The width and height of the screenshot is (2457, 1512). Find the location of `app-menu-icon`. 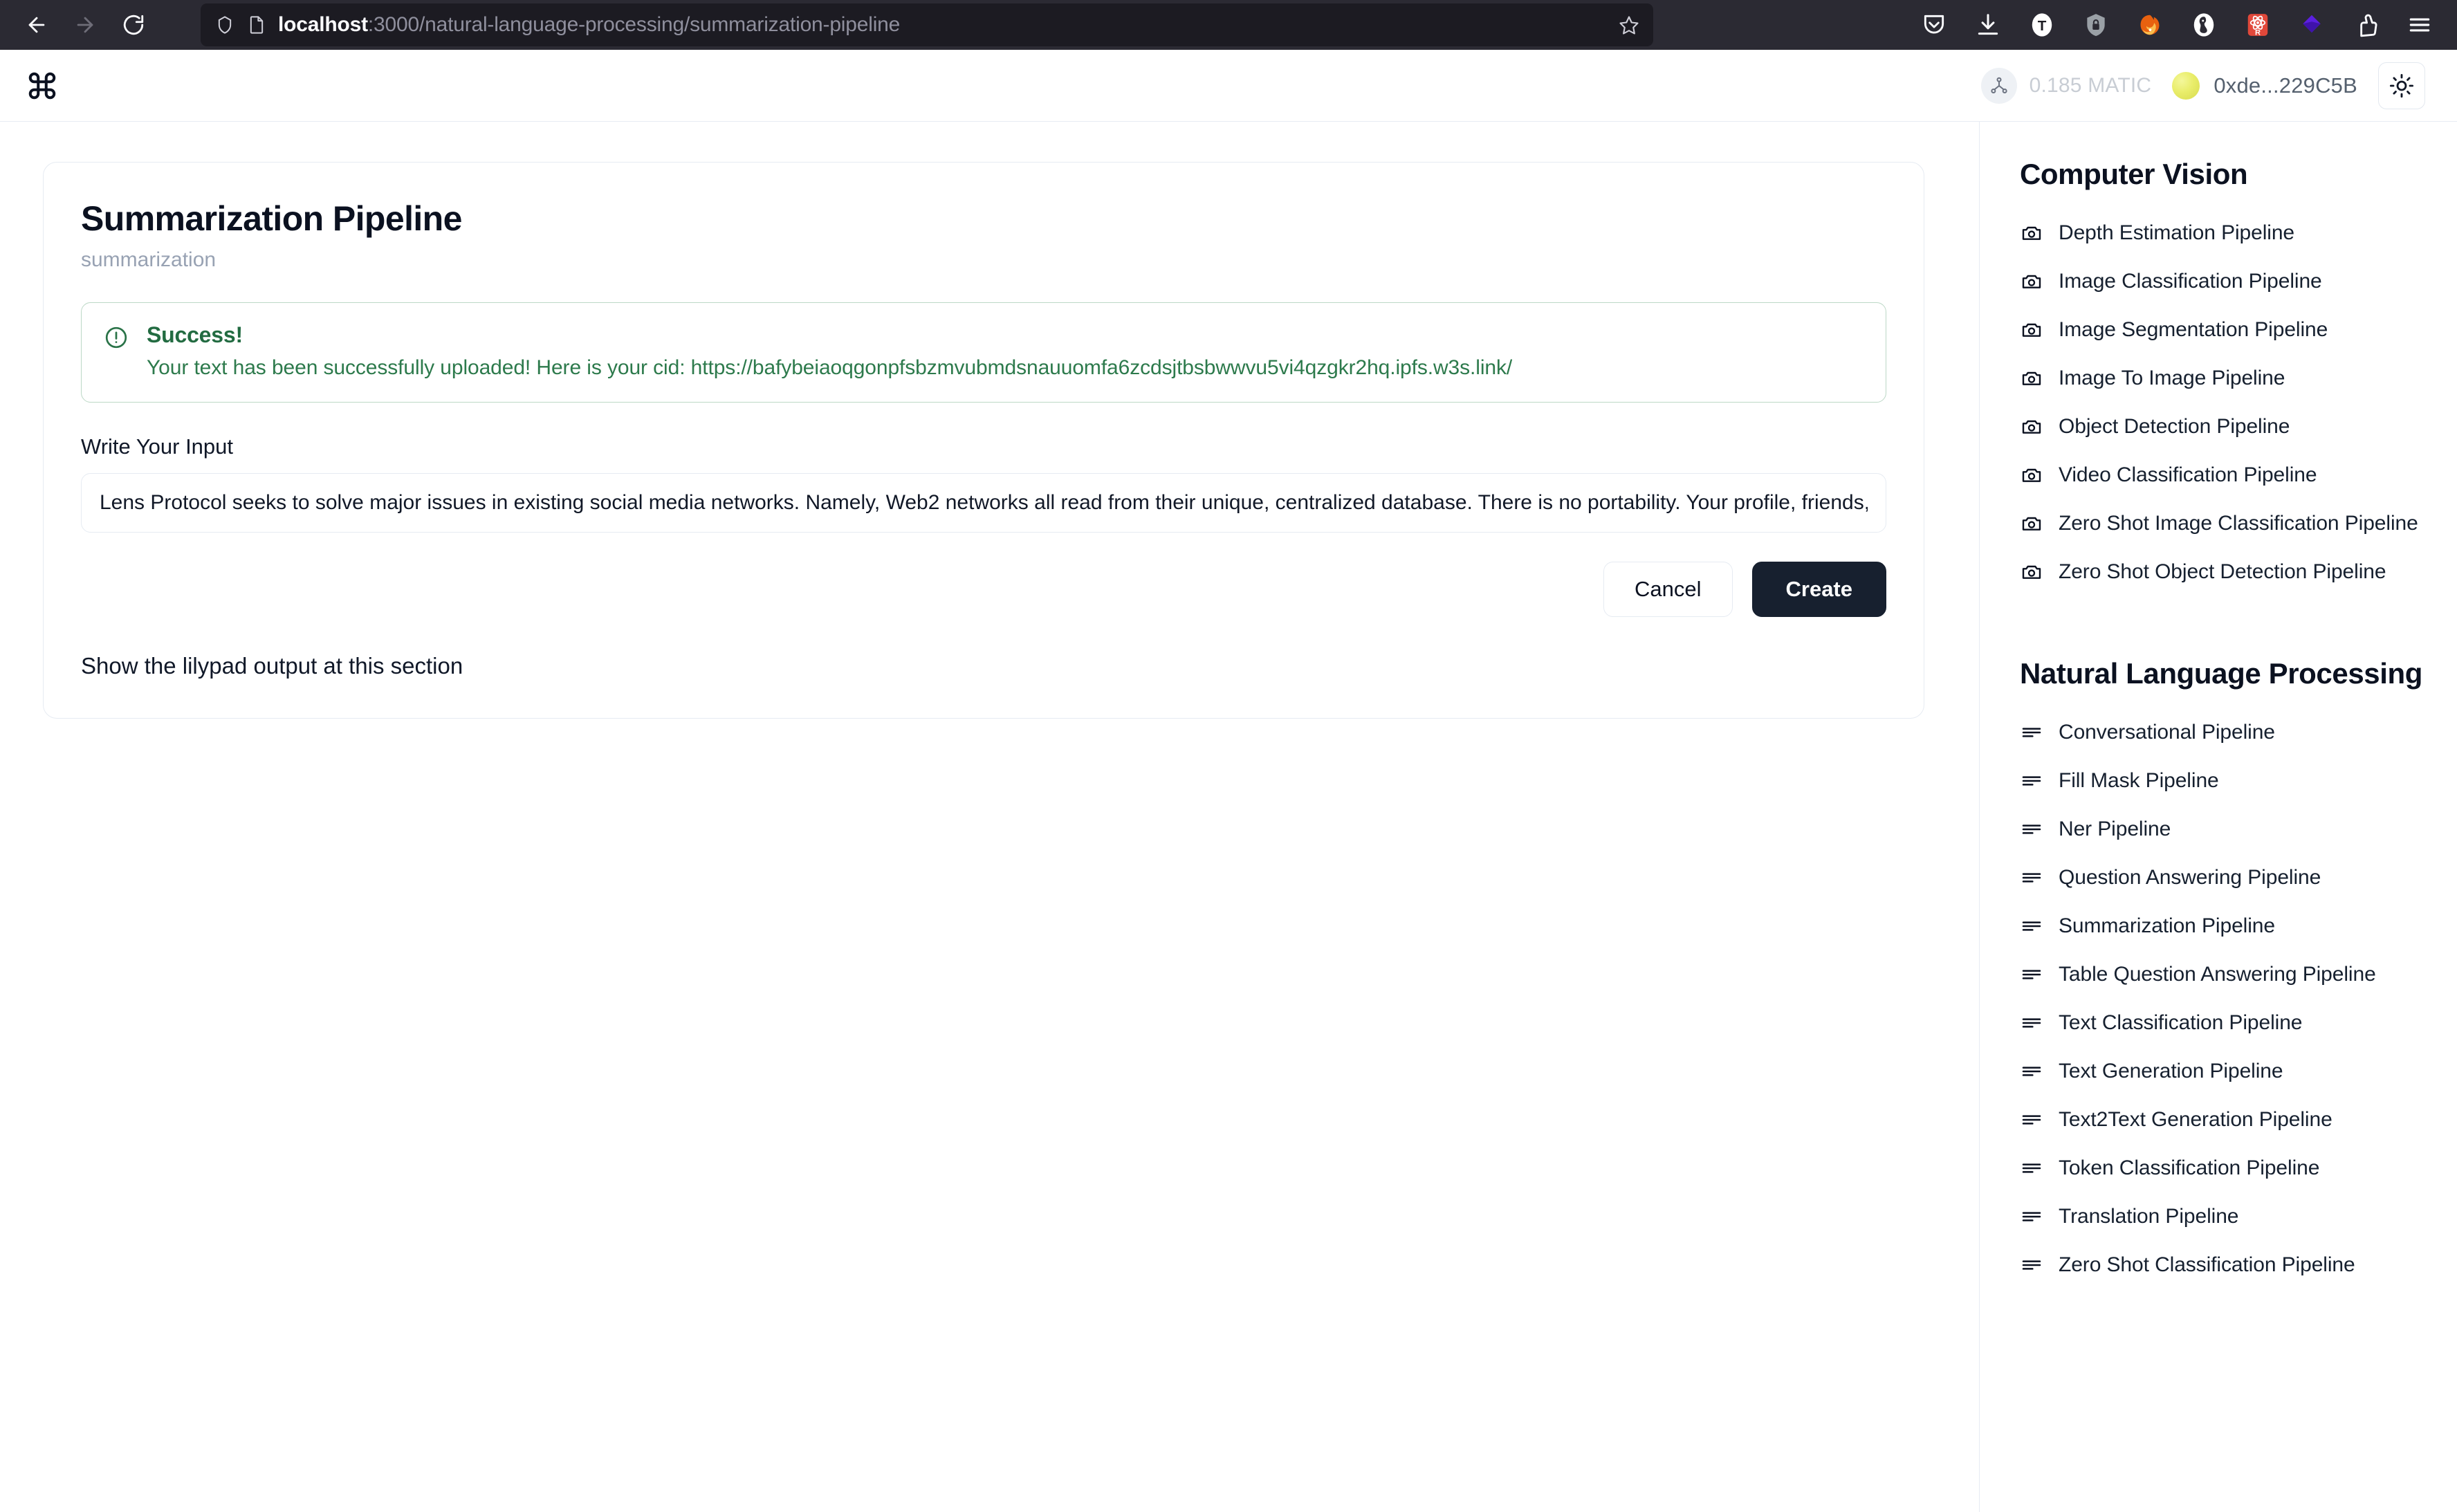

app-menu-icon is located at coordinates (2419, 25).